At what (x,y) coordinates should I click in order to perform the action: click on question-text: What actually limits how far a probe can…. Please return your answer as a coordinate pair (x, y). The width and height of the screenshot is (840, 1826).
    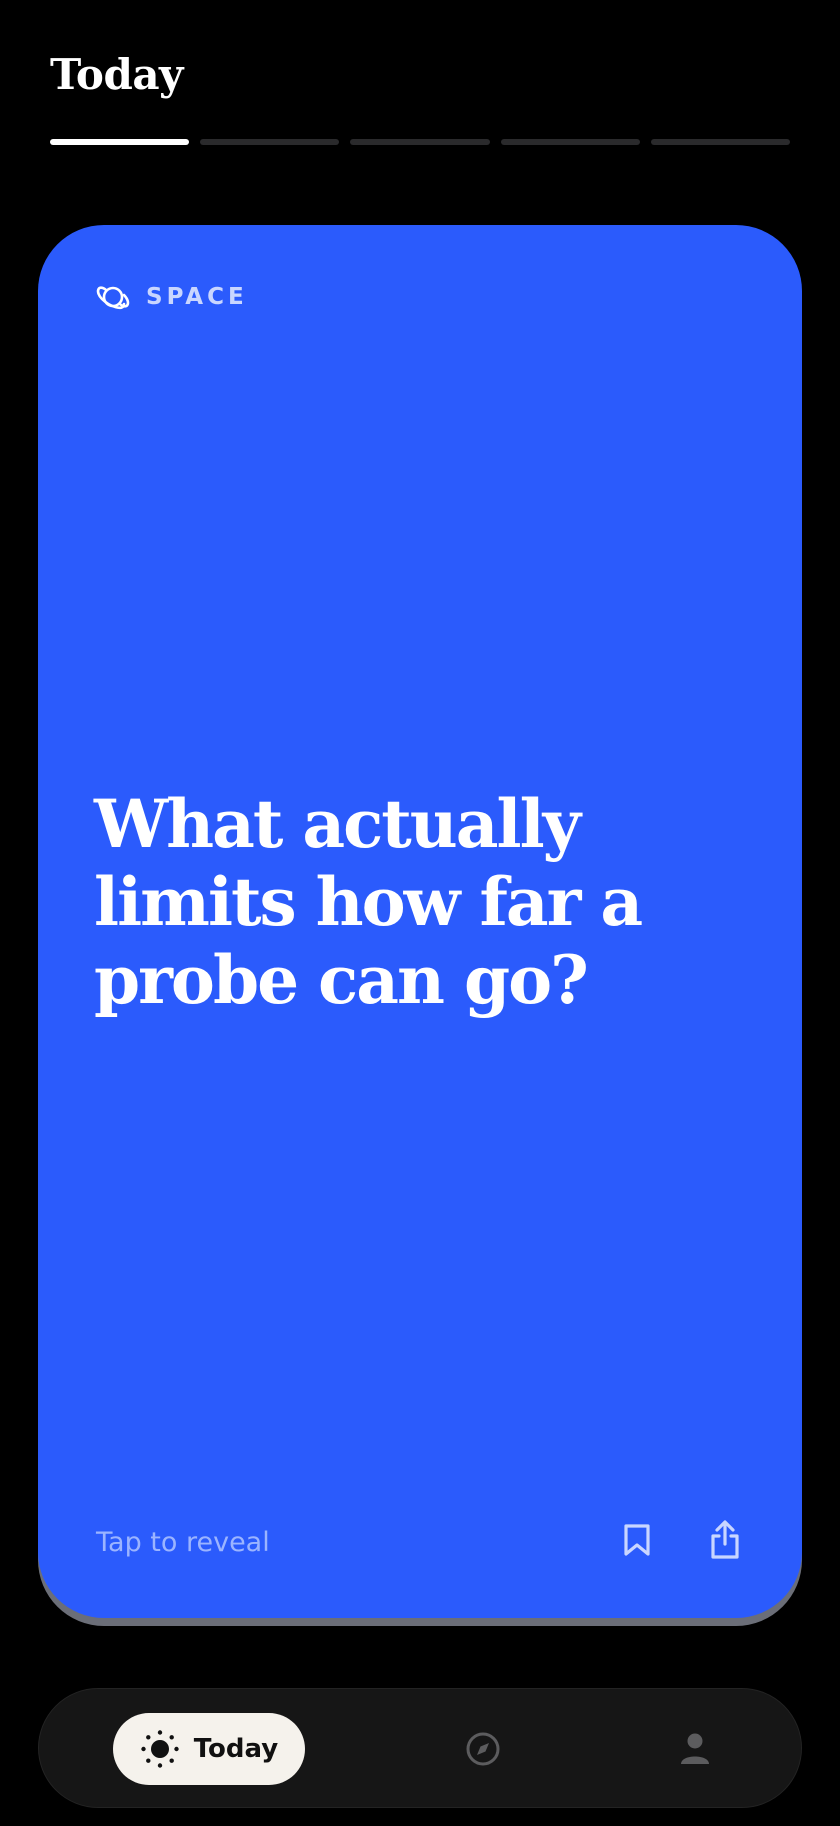
    Looking at the image, I should click on (368, 902).